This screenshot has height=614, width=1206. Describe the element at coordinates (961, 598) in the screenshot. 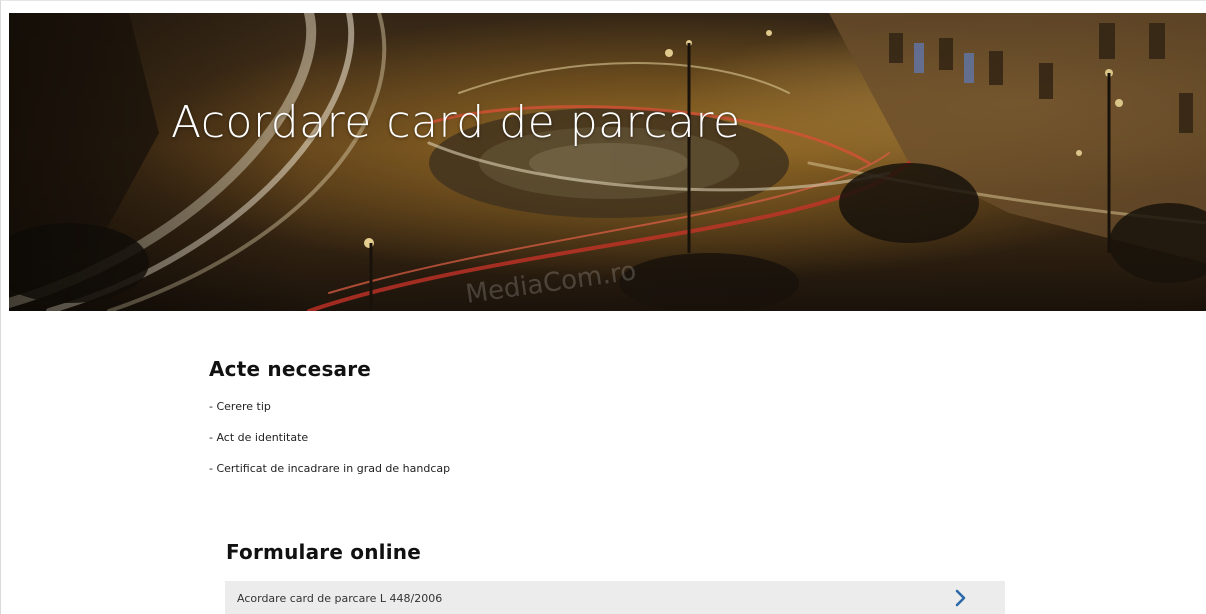

I see `chevron-right-icon` at that location.